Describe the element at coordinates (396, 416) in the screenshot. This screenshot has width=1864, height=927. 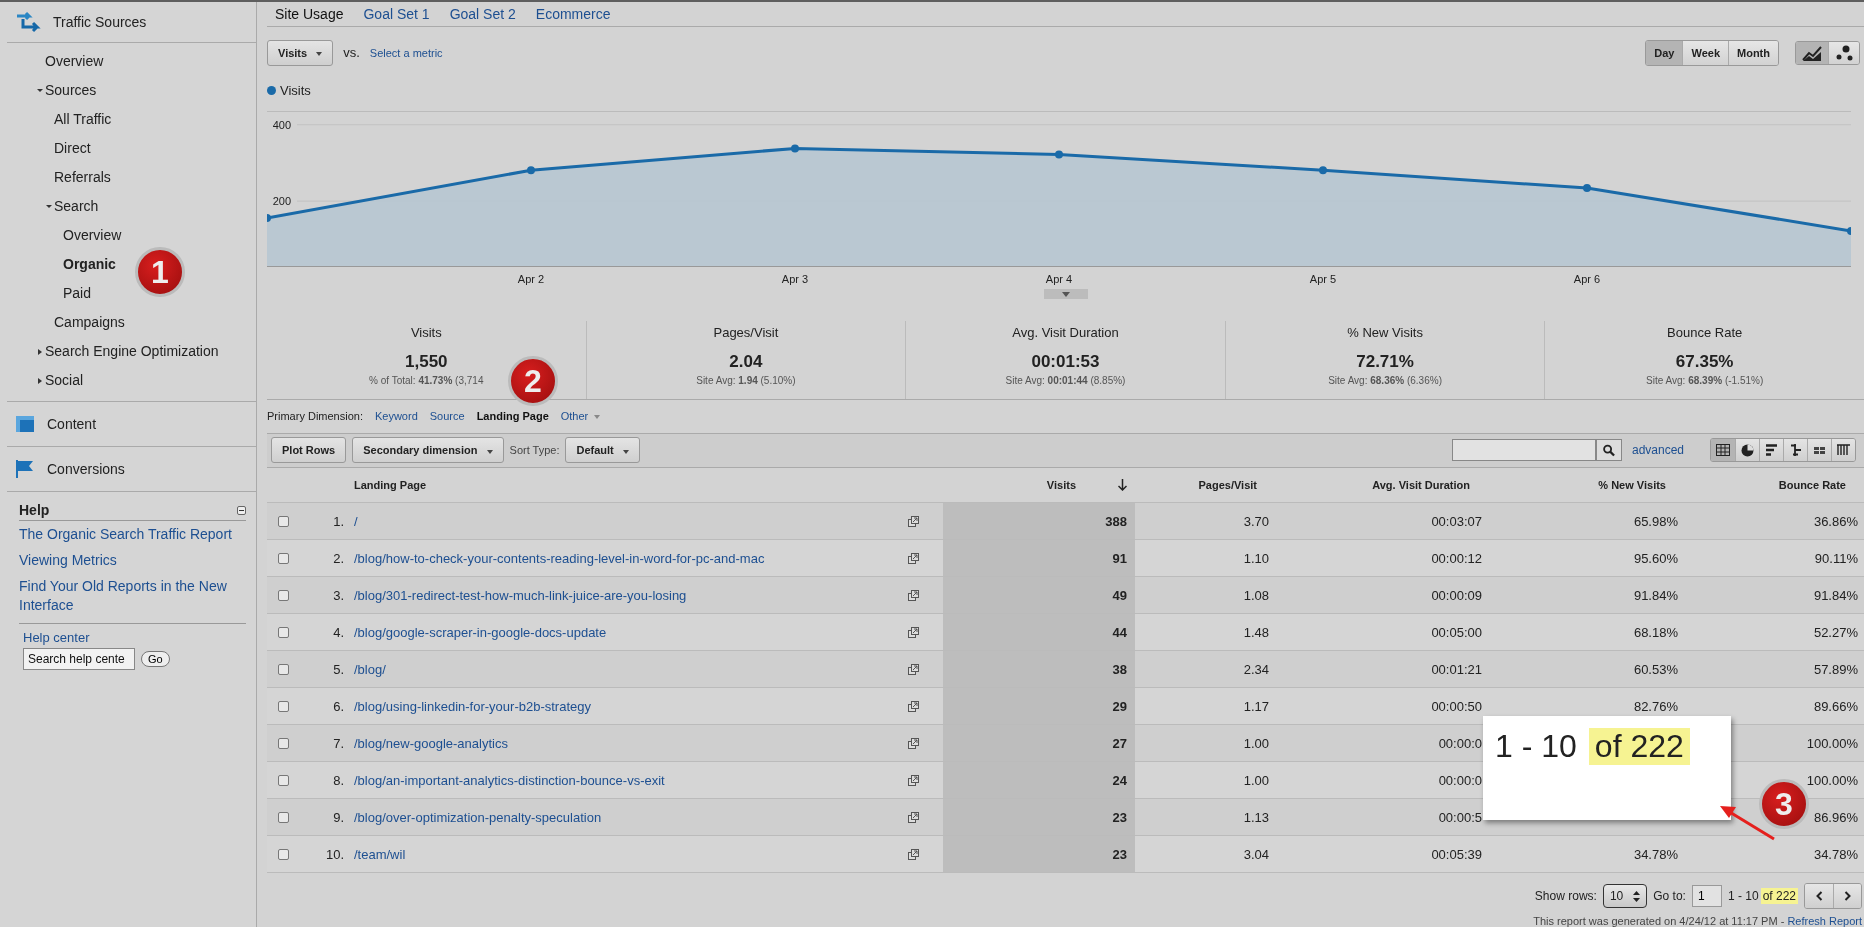
I see `dimension-option: Keyword` at that location.